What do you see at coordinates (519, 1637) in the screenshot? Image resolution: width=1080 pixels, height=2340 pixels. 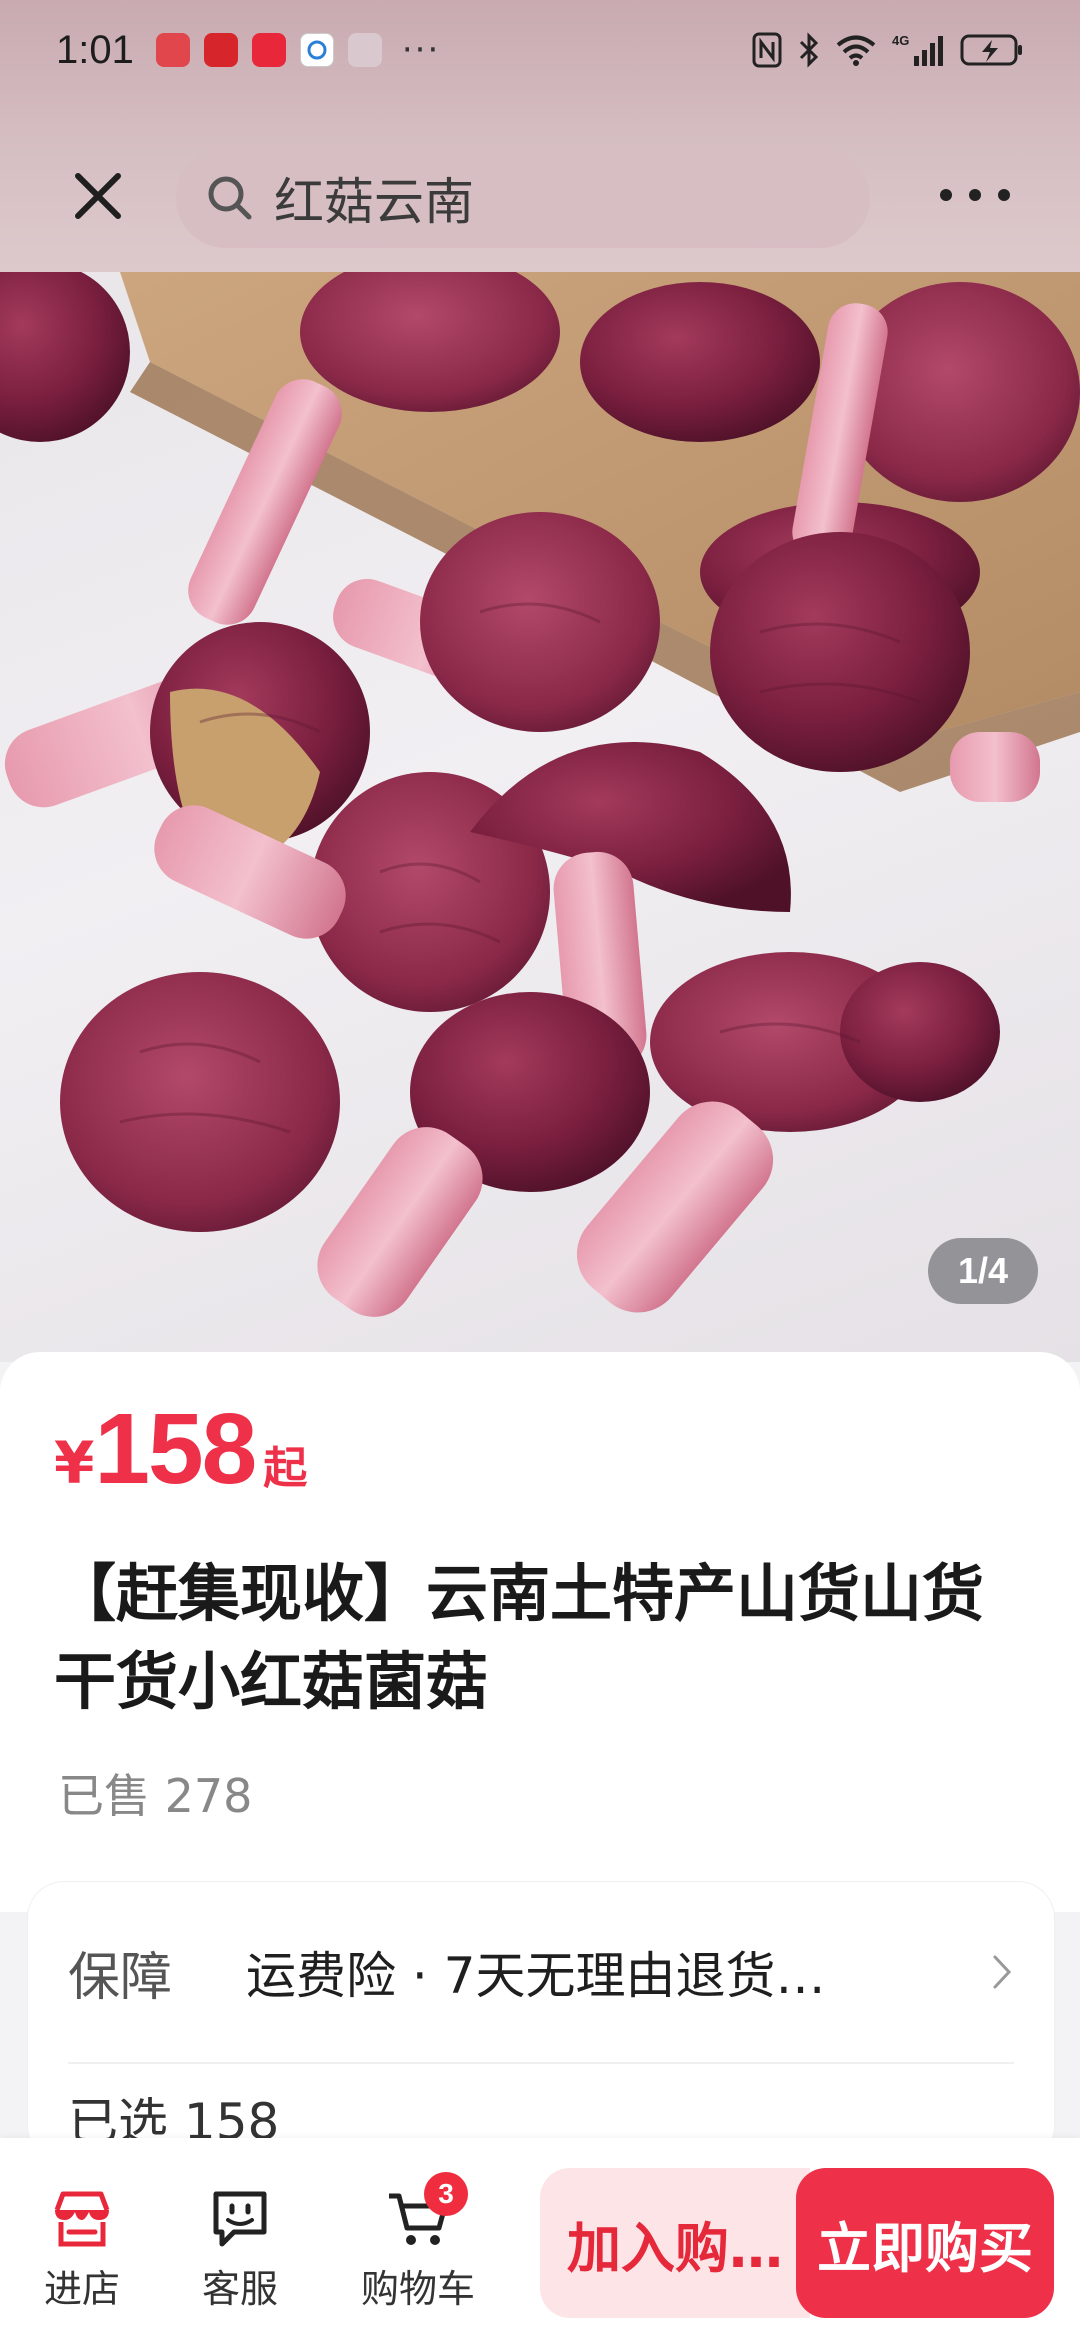 I see `product-title: 【赶集现收】云南土特产山货山货干货小红菇菌菇` at bounding box center [519, 1637].